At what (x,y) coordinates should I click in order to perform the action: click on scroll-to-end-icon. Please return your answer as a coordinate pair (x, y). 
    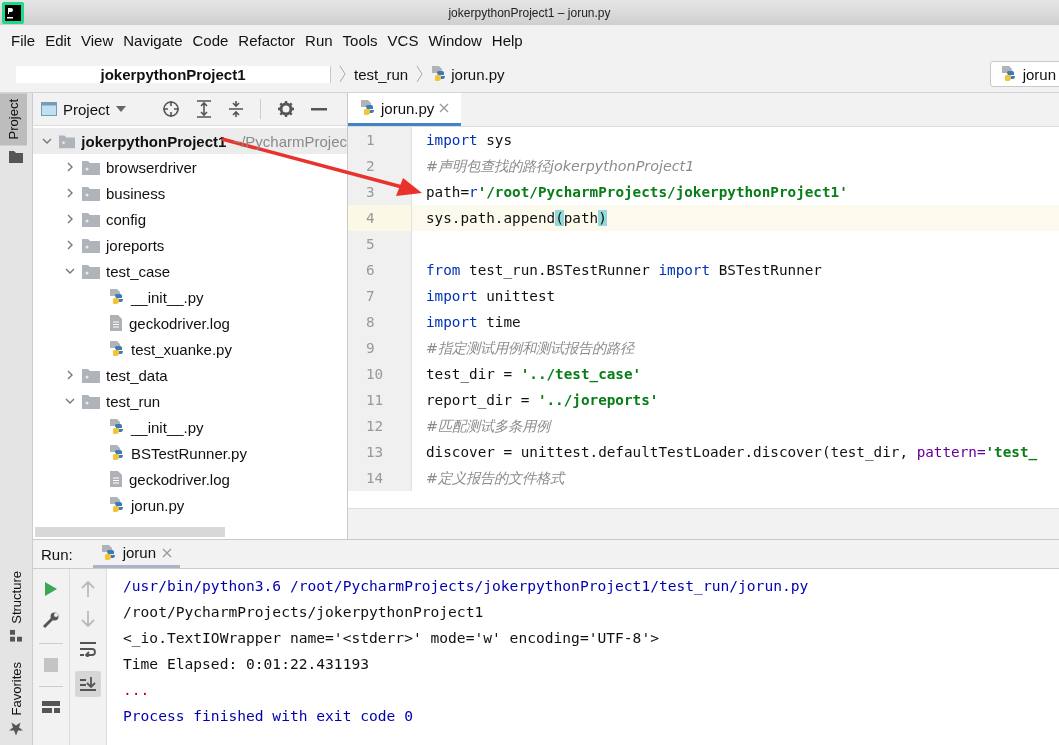
    Looking at the image, I should click on (88, 684).